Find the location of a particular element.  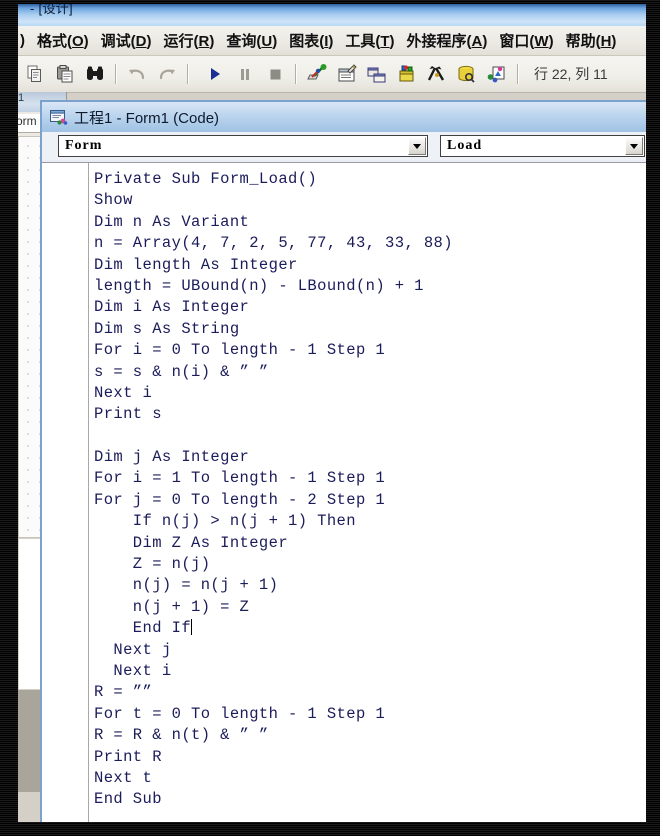

photo-edge-right is located at coordinates (653, 418).